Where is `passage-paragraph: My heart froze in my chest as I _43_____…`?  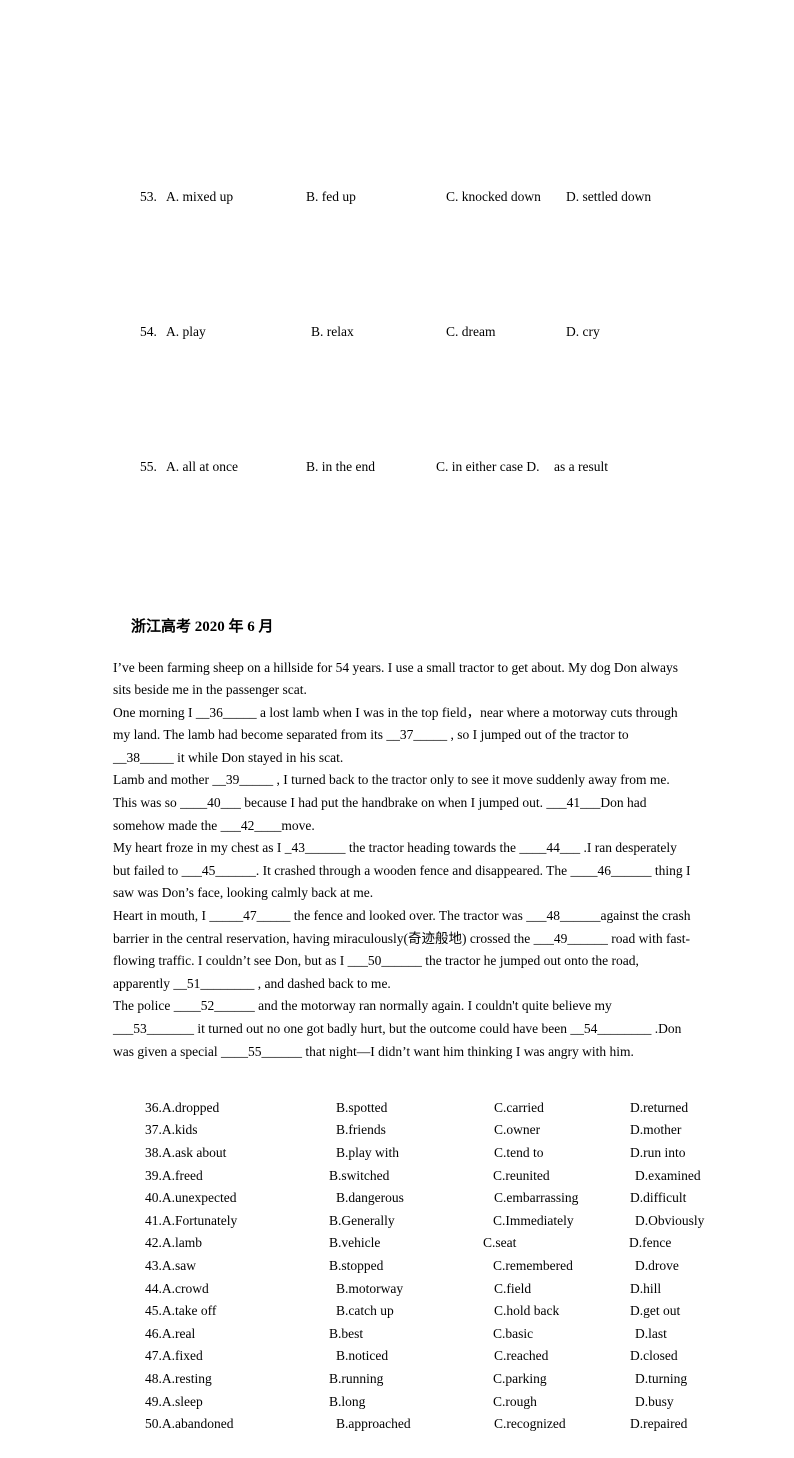 passage-paragraph: My heart froze in my chest as I _43_____… is located at coordinates (402, 870).